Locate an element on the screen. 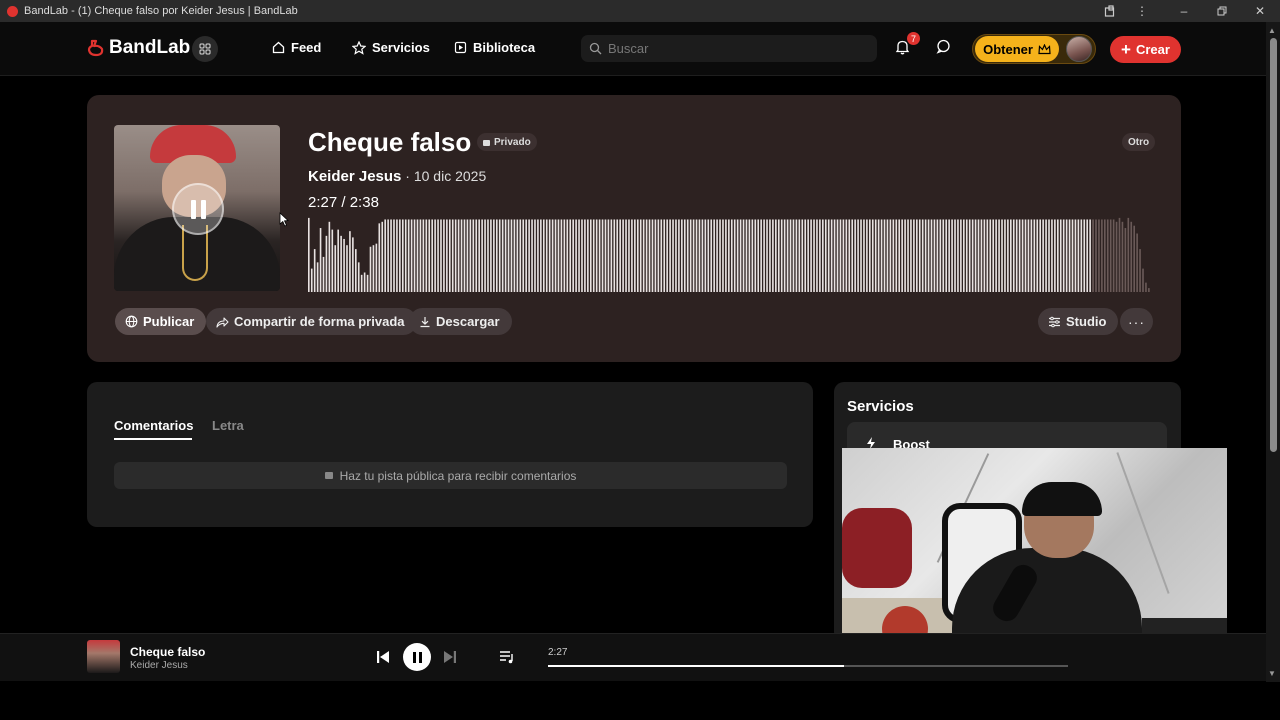 This screenshot has width=1280, height=720. scroll-up-arrow-icon: ▲ is located at coordinates (1272, 30).